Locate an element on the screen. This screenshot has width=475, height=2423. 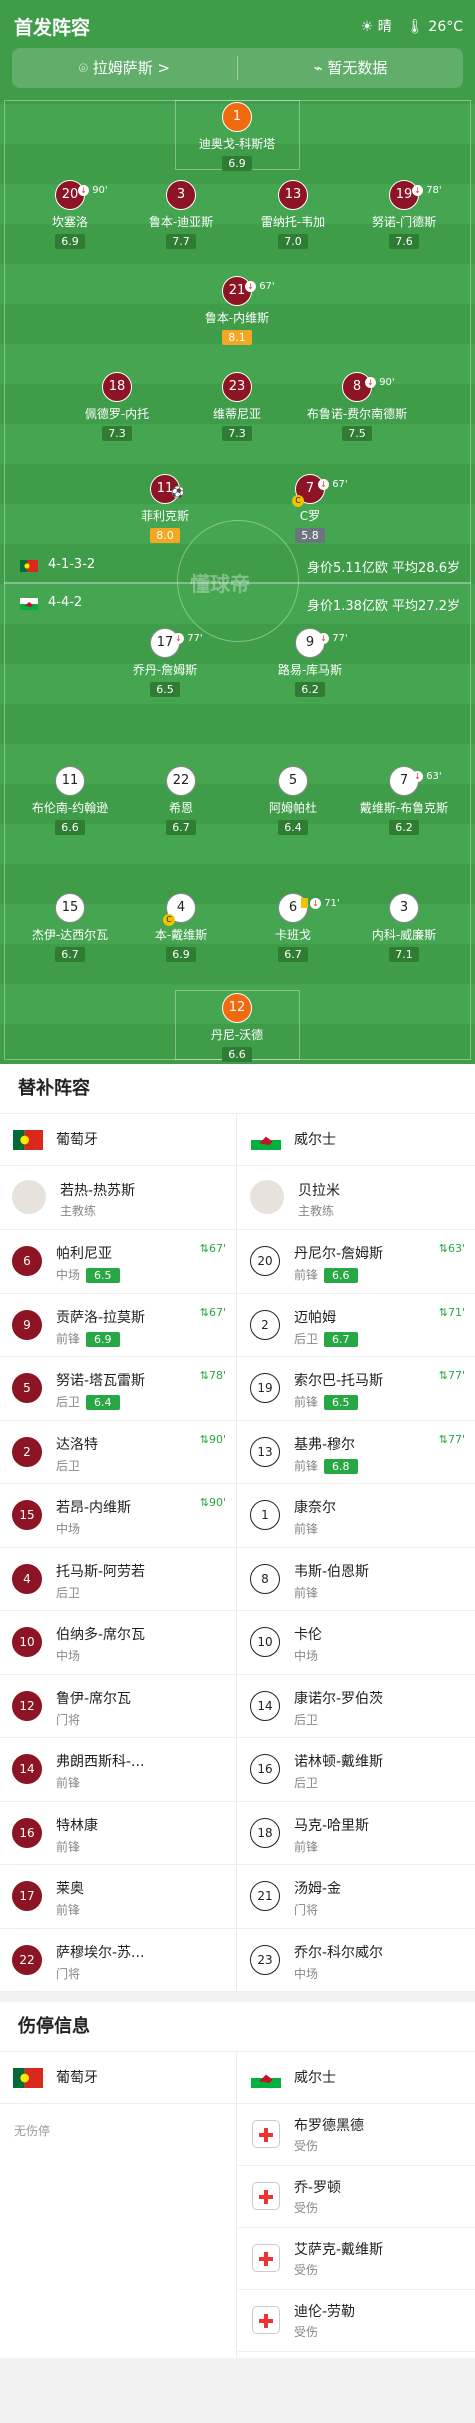
sub-player-row: 2 达洛特 后卫 ⇅90' is located at coordinates (118, 1452).